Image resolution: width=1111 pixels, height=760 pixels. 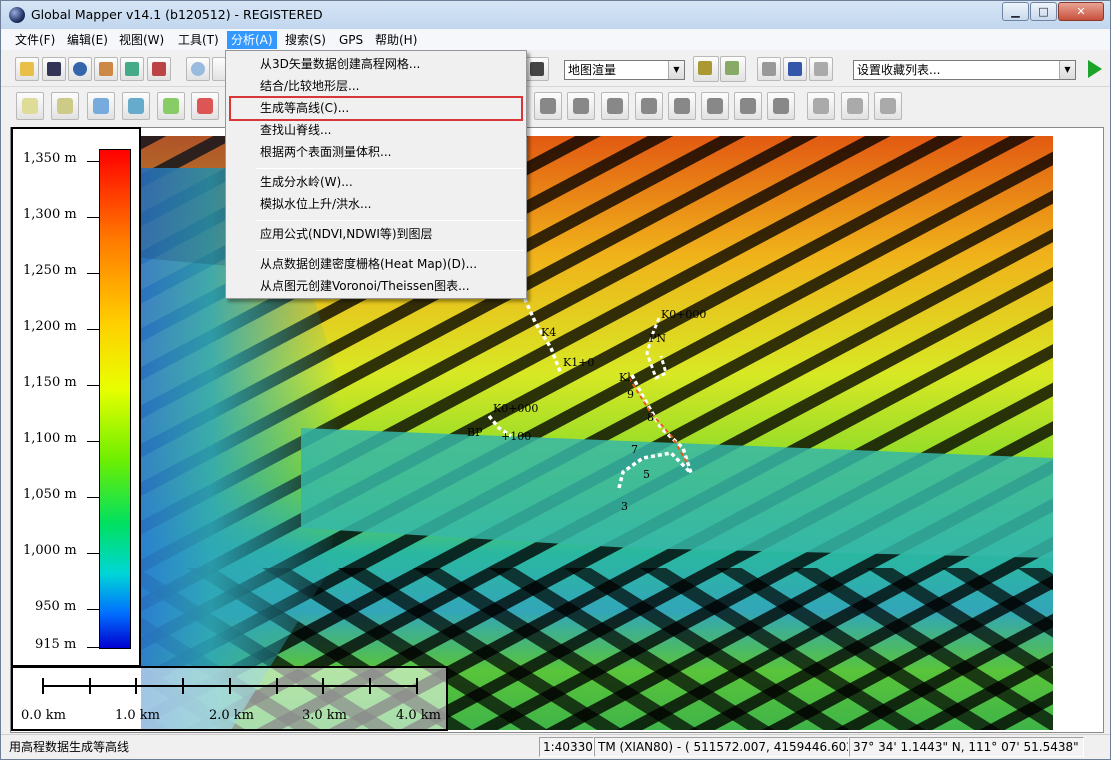 What do you see at coordinates (50, 214) in the screenshot?
I see `legend-label: 1,300 m` at bounding box center [50, 214].